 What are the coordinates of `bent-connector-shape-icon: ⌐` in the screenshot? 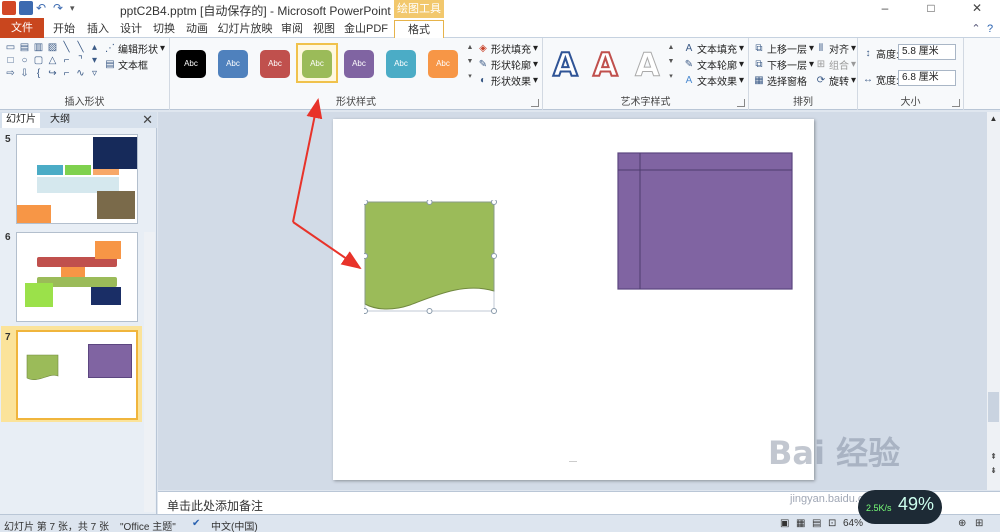 It's located at (66, 73).